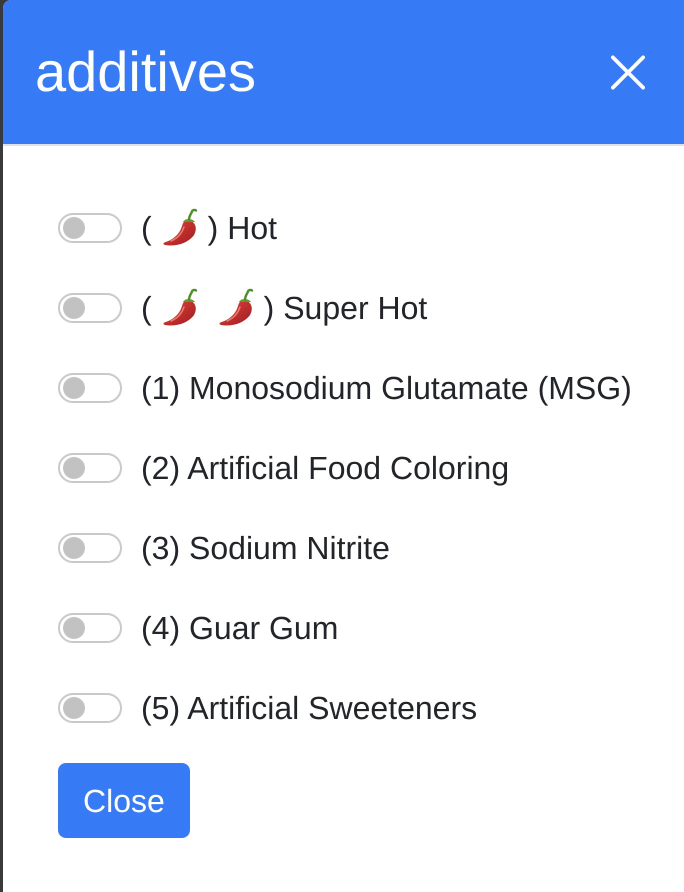 This screenshot has width=684, height=892. What do you see at coordinates (309, 708) in the screenshot?
I see `option-label: (5) Artificial Sweeteners` at bounding box center [309, 708].